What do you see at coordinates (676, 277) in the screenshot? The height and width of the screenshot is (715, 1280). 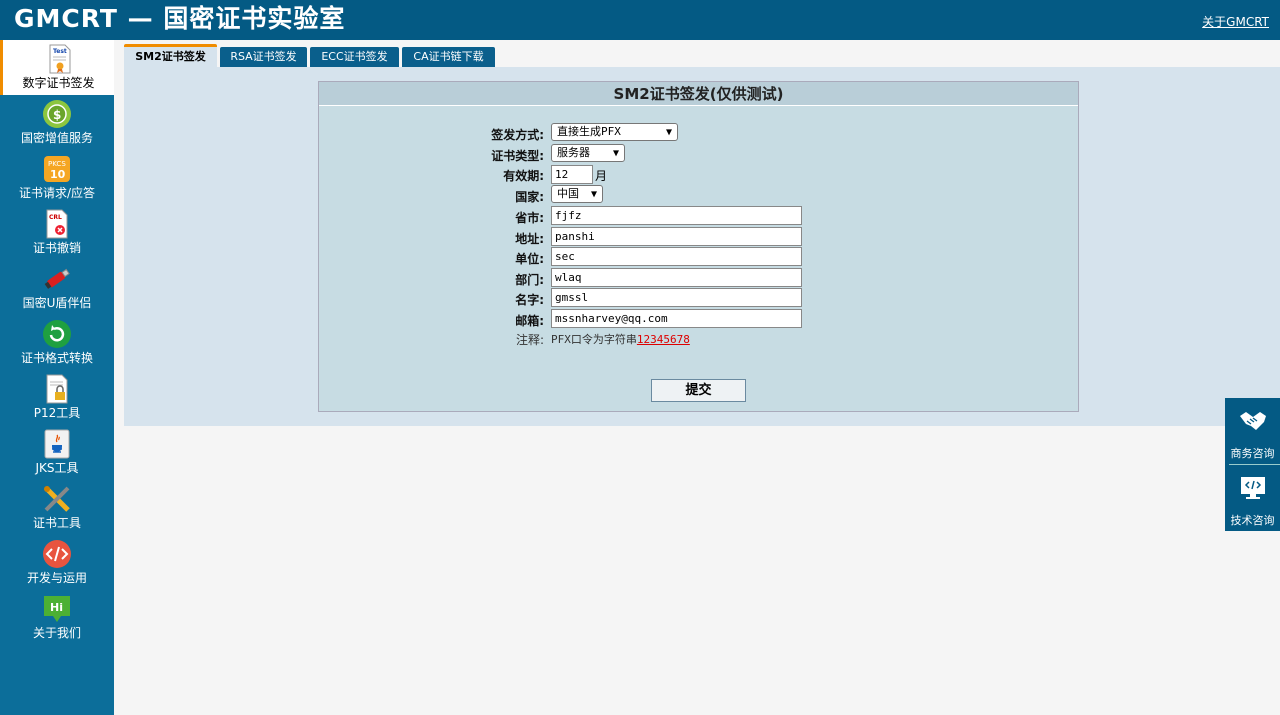 I see `dept-input: wlaq` at bounding box center [676, 277].